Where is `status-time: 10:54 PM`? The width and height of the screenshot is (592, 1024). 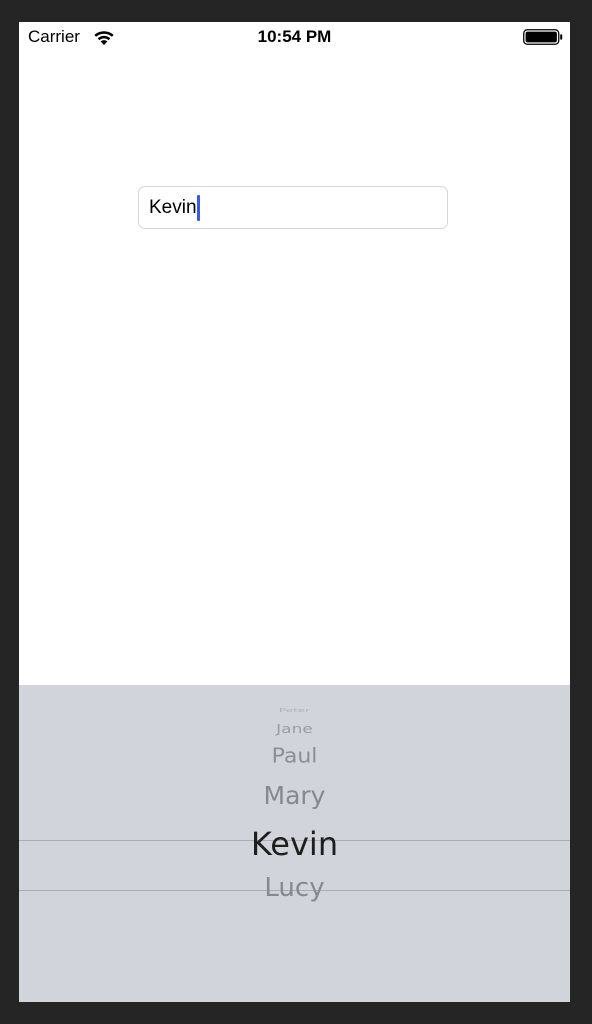 status-time: 10:54 PM is located at coordinates (294, 36).